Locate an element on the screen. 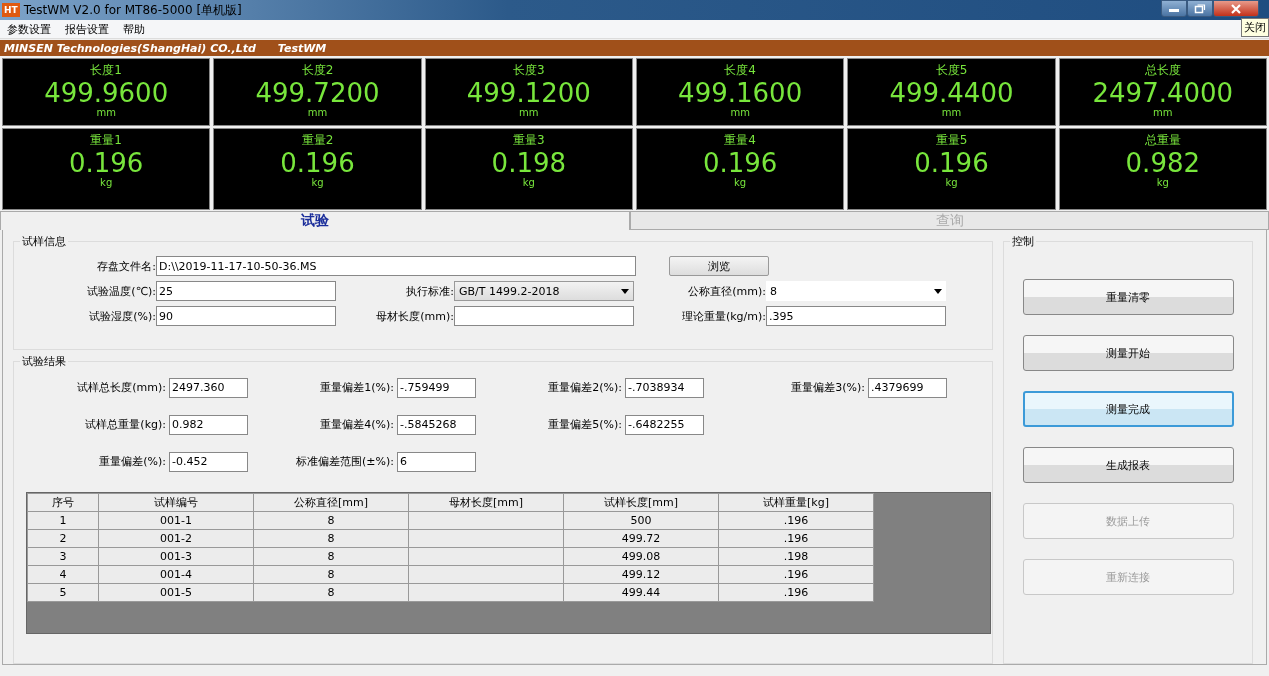 The height and width of the screenshot is (676, 1269). menu-item: 帮助 is located at coordinates (134, 29).